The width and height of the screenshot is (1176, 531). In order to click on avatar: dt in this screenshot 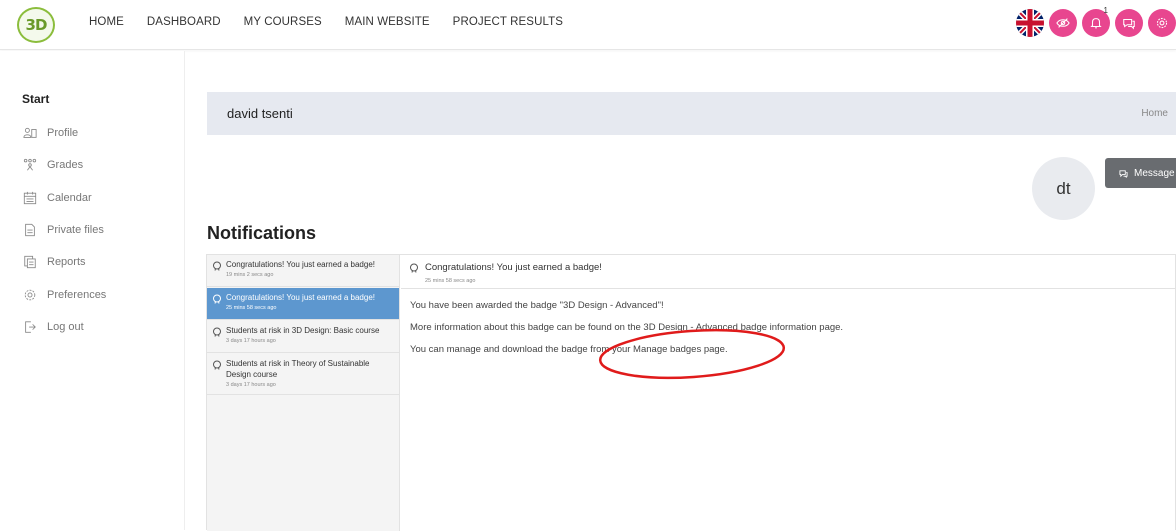, I will do `click(1063, 188)`.